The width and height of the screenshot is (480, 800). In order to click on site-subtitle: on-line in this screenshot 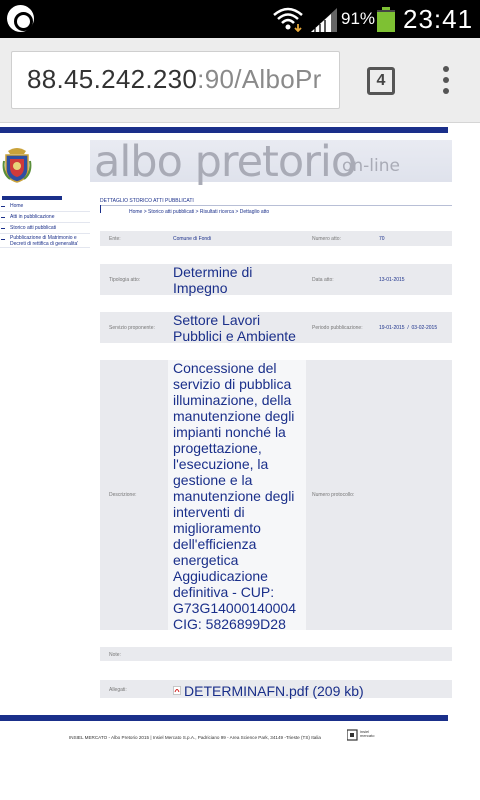, I will do `click(371, 166)`.